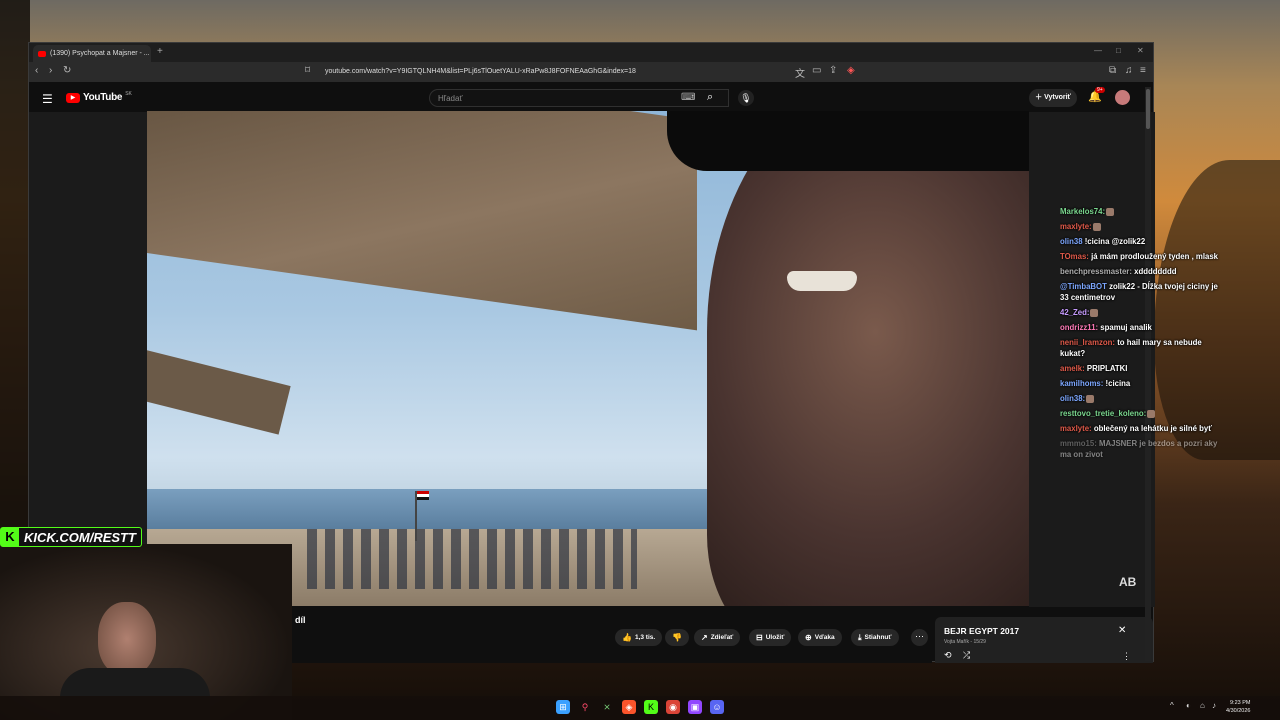 The image size is (1280, 720). What do you see at coordinates (1142, 241) in the screenshot?
I see `chat-message: olin38 !cicina @zolik22` at bounding box center [1142, 241].